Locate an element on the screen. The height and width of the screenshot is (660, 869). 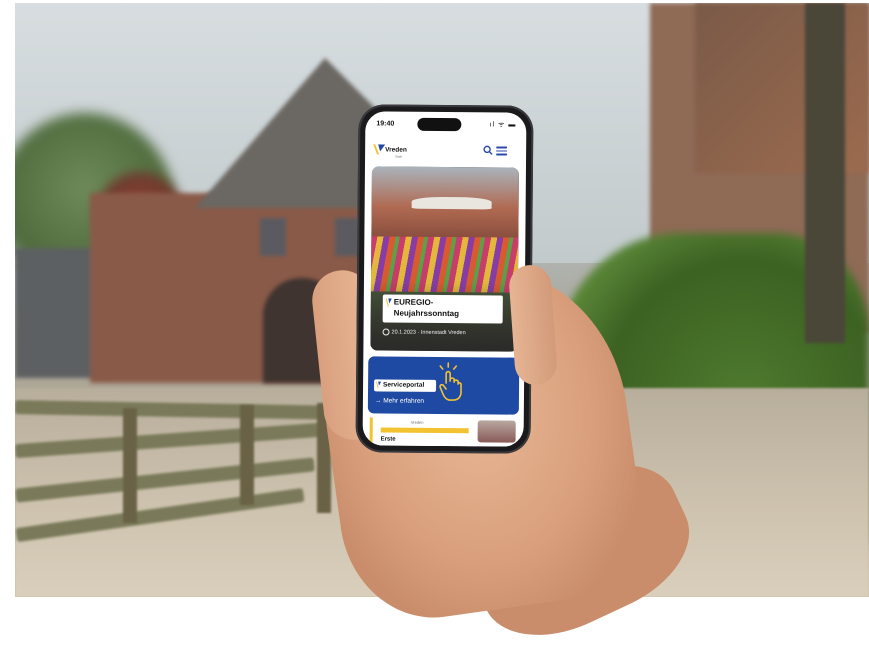
brand-subtitle: Stadt is located at coordinates (398, 157).